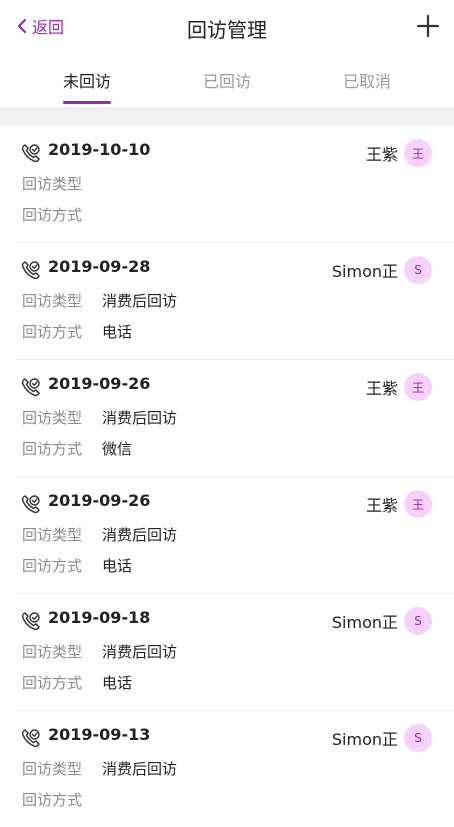 The height and width of the screenshot is (827, 454). I want to click on visit-card: 2019-09-28 Simon正 S 回访类型 消费后回访回访方式 电话, so click(235, 301).